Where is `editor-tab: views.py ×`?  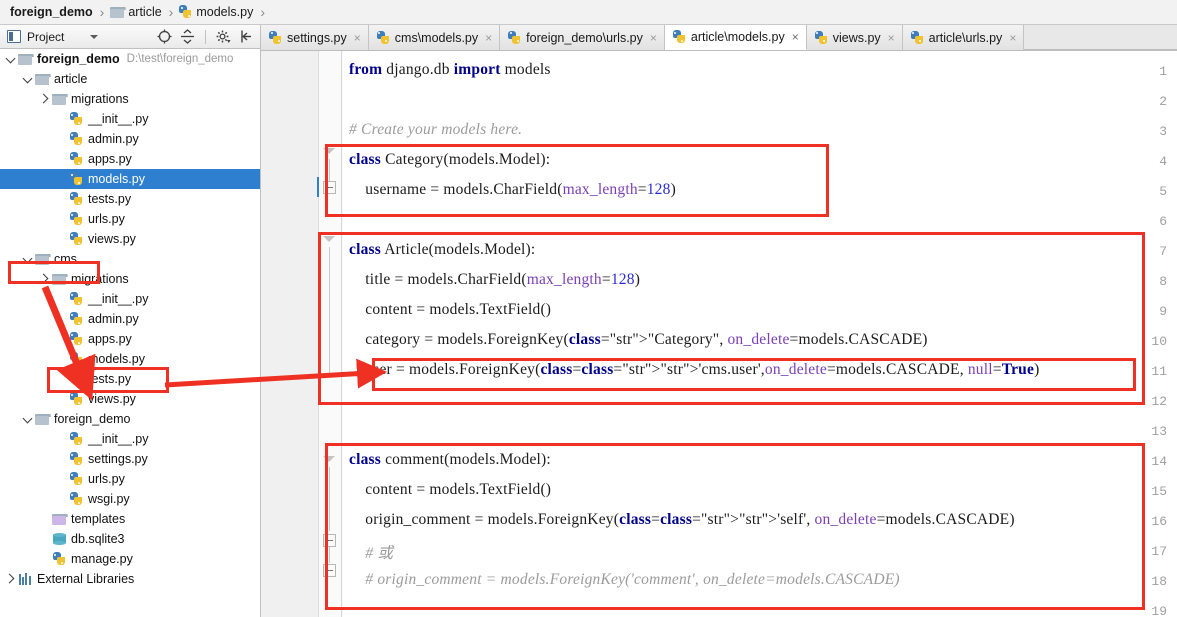 editor-tab: views.py × is located at coordinates (854, 37).